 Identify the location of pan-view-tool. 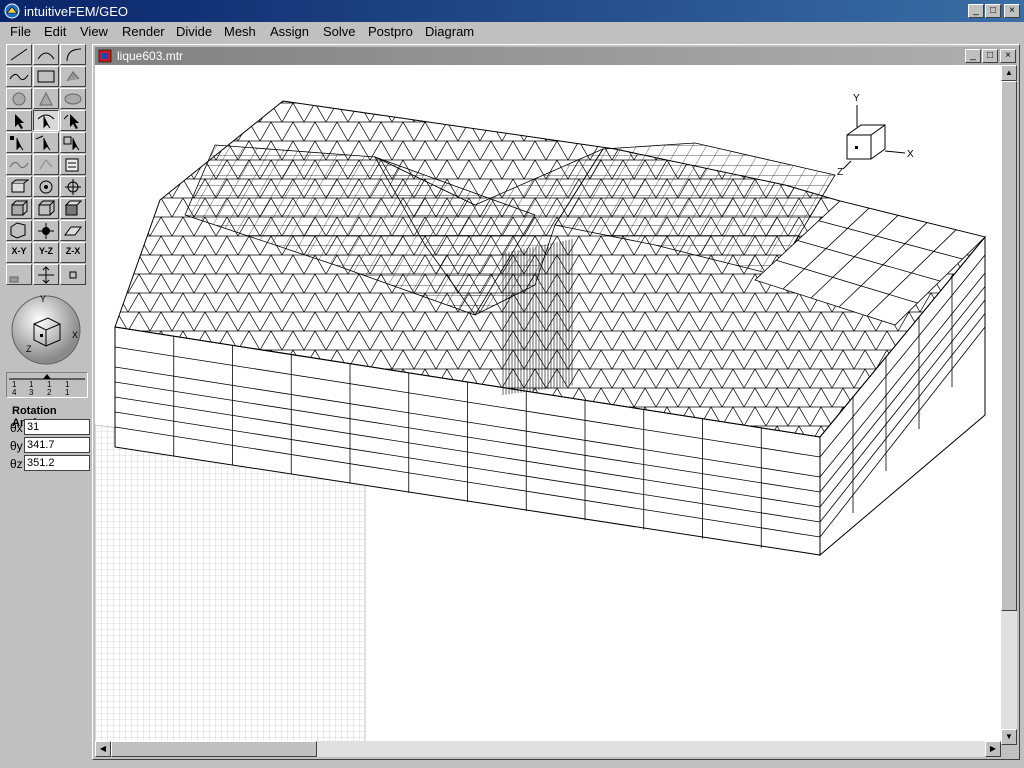
(46, 230).